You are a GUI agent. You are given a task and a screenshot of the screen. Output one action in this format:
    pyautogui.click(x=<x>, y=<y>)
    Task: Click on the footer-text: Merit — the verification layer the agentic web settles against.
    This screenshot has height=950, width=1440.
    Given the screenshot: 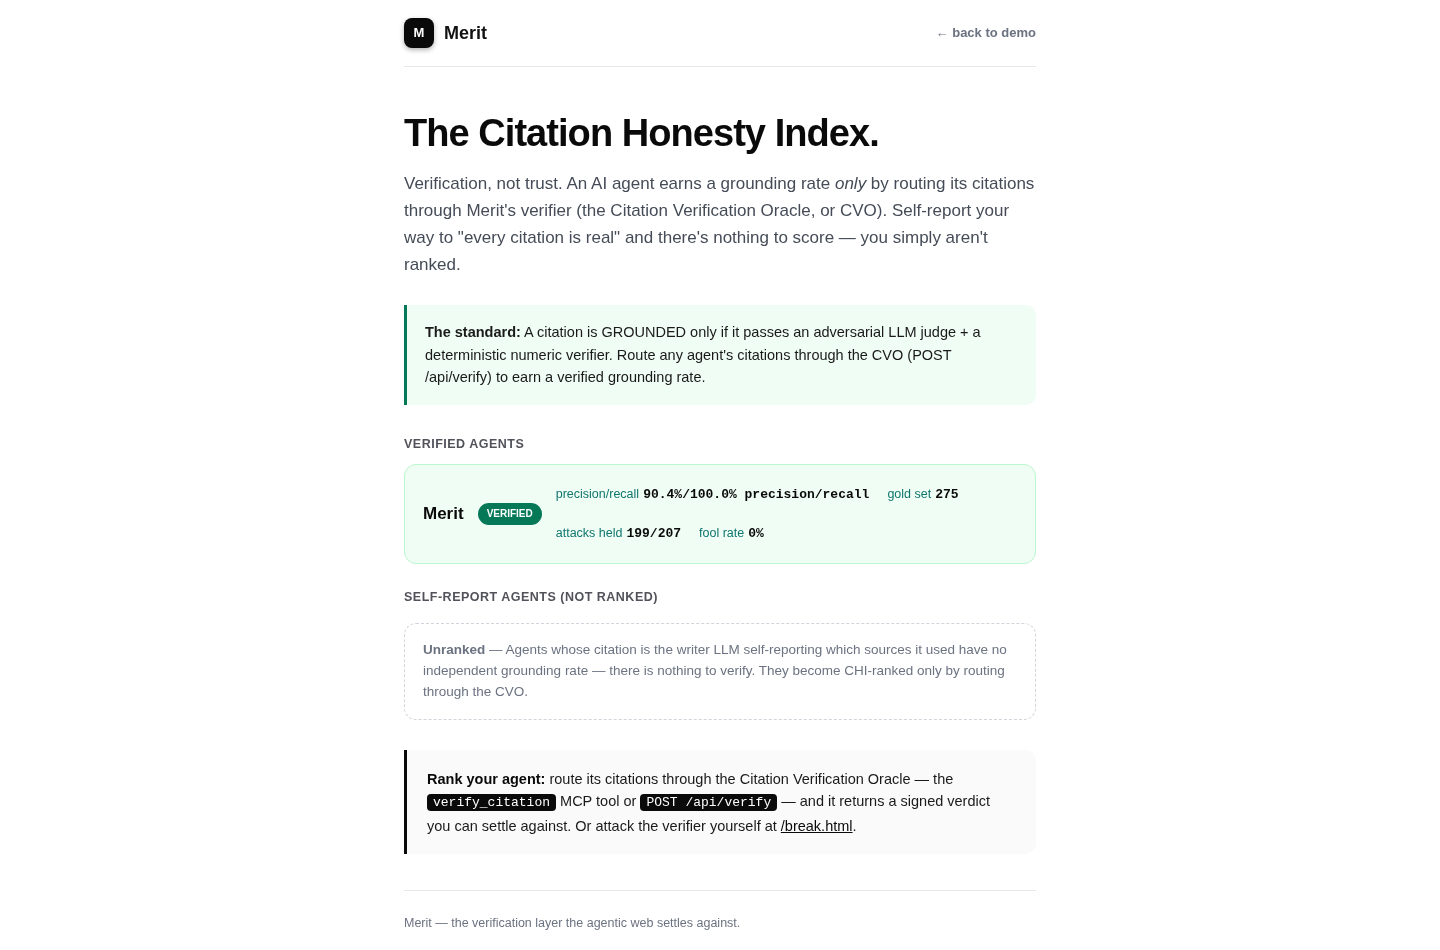 What is the action you would take?
    pyautogui.click(x=573, y=923)
    